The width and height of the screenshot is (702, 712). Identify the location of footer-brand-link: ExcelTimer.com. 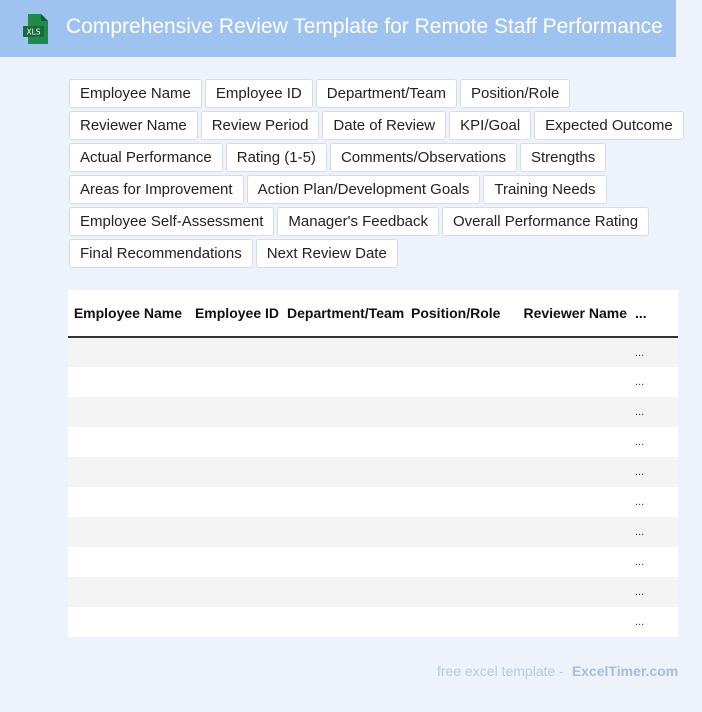
(625, 671).